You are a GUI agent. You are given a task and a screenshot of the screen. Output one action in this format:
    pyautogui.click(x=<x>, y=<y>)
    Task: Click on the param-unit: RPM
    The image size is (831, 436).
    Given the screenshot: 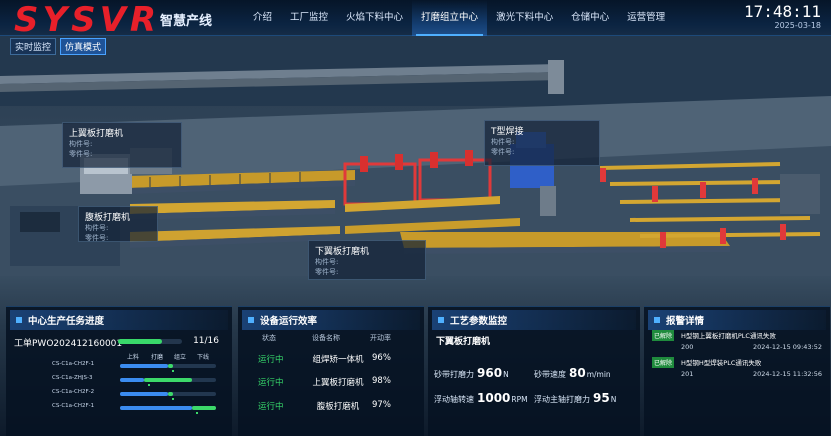 What is the action you would take?
    pyautogui.click(x=519, y=399)
    